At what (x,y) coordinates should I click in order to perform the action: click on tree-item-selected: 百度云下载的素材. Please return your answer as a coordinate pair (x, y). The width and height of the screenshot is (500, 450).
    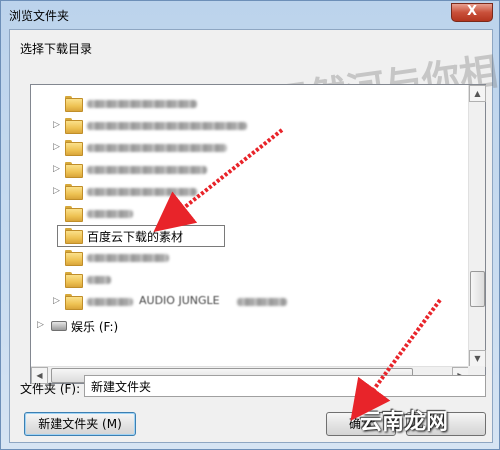
    Looking at the image, I should click on (250, 236).